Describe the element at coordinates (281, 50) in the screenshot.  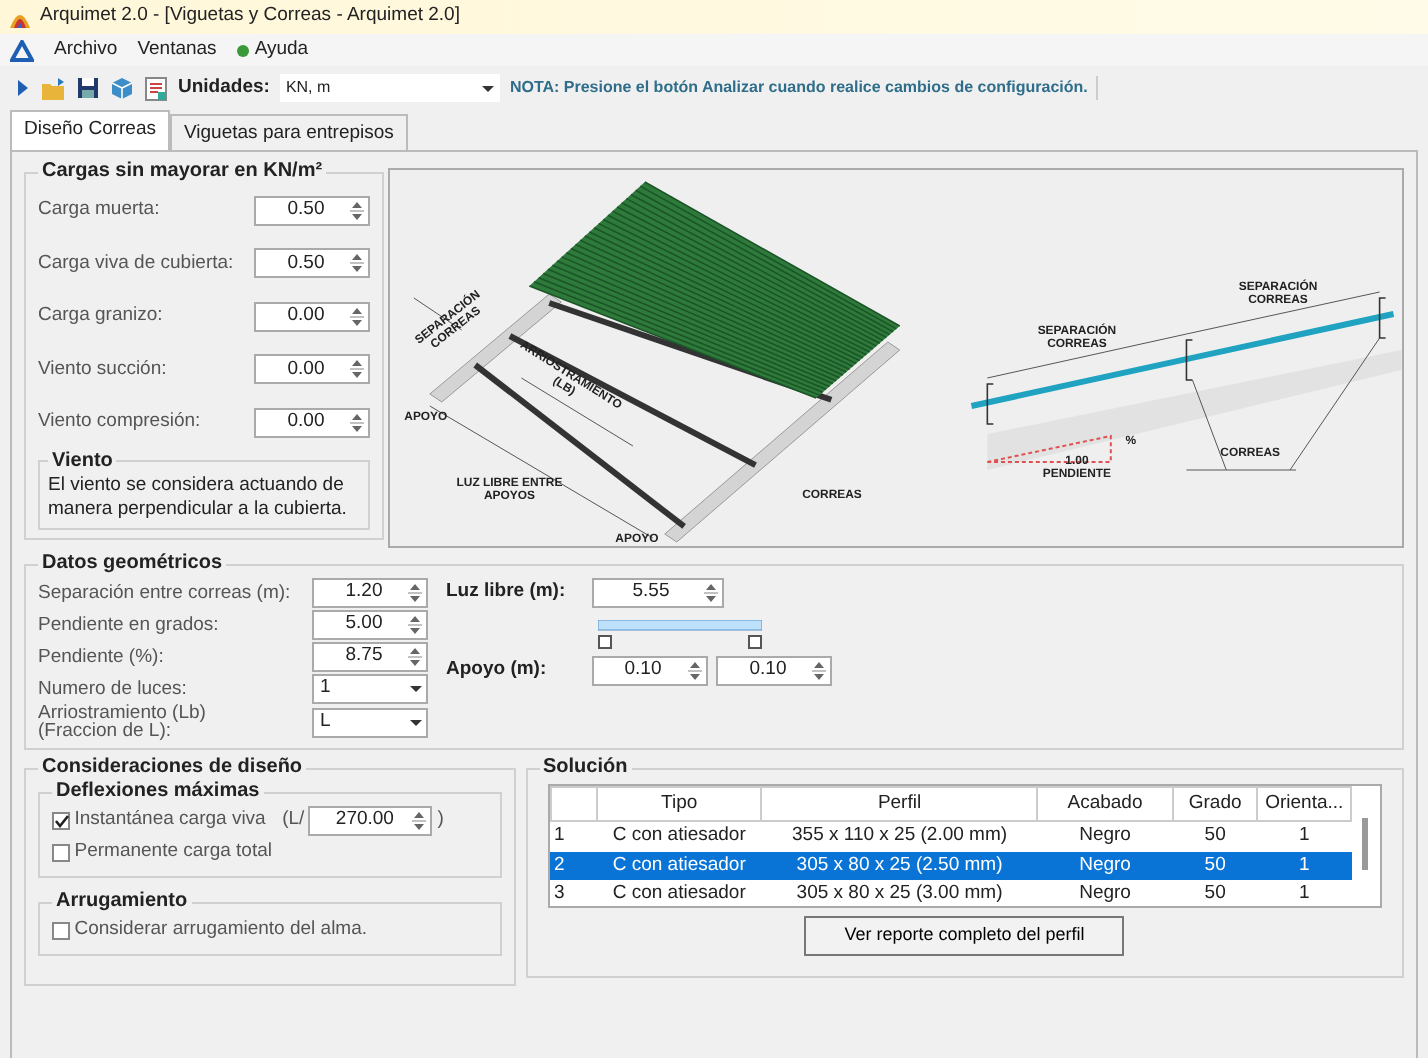
I see `menu-item: Ayuda` at that location.